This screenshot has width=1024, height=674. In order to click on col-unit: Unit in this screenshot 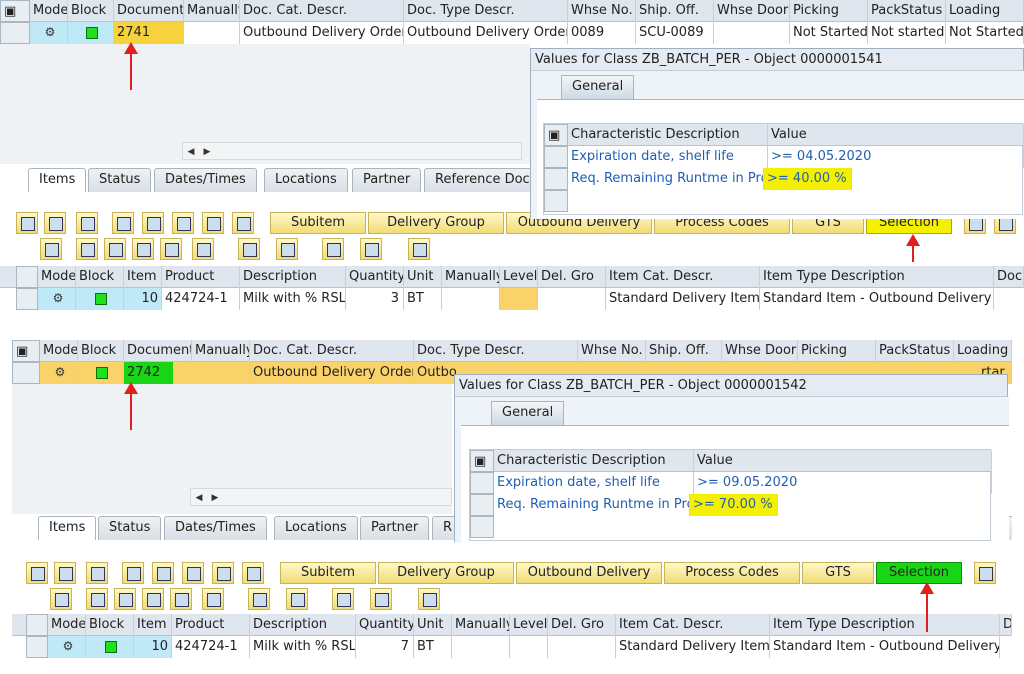, I will do `click(433, 625)`.